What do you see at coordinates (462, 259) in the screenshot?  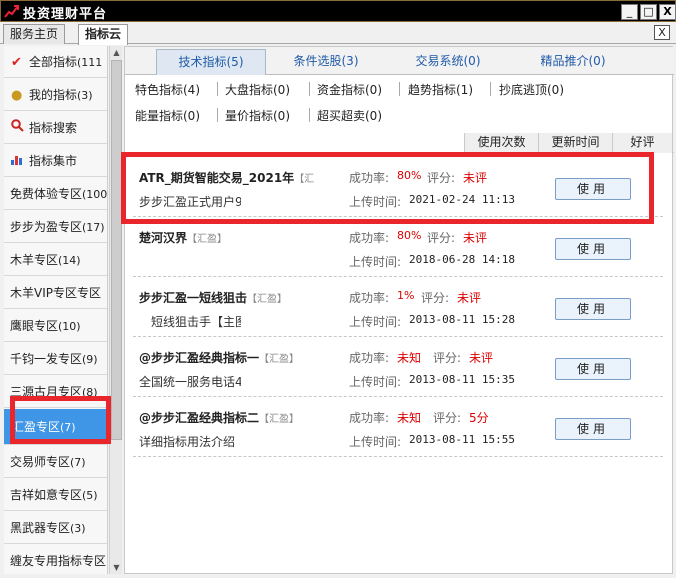 I see `upload-time: 2018-06-28 14:18` at bounding box center [462, 259].